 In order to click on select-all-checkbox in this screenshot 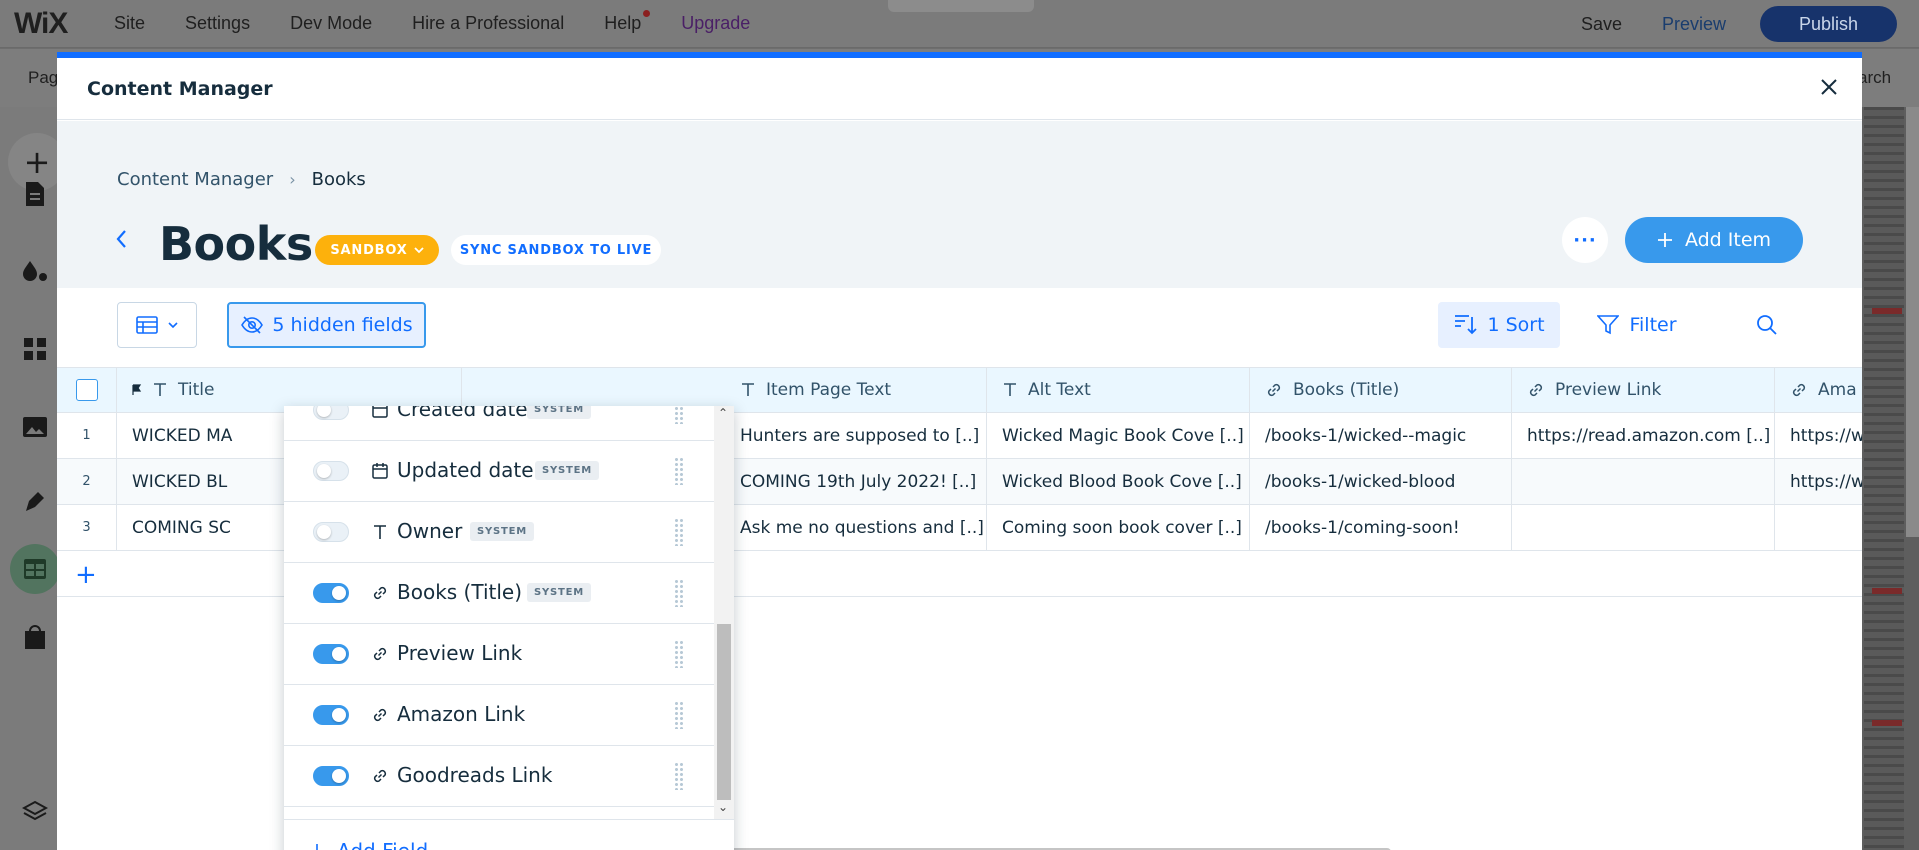, I will do `click(86, 390)`.